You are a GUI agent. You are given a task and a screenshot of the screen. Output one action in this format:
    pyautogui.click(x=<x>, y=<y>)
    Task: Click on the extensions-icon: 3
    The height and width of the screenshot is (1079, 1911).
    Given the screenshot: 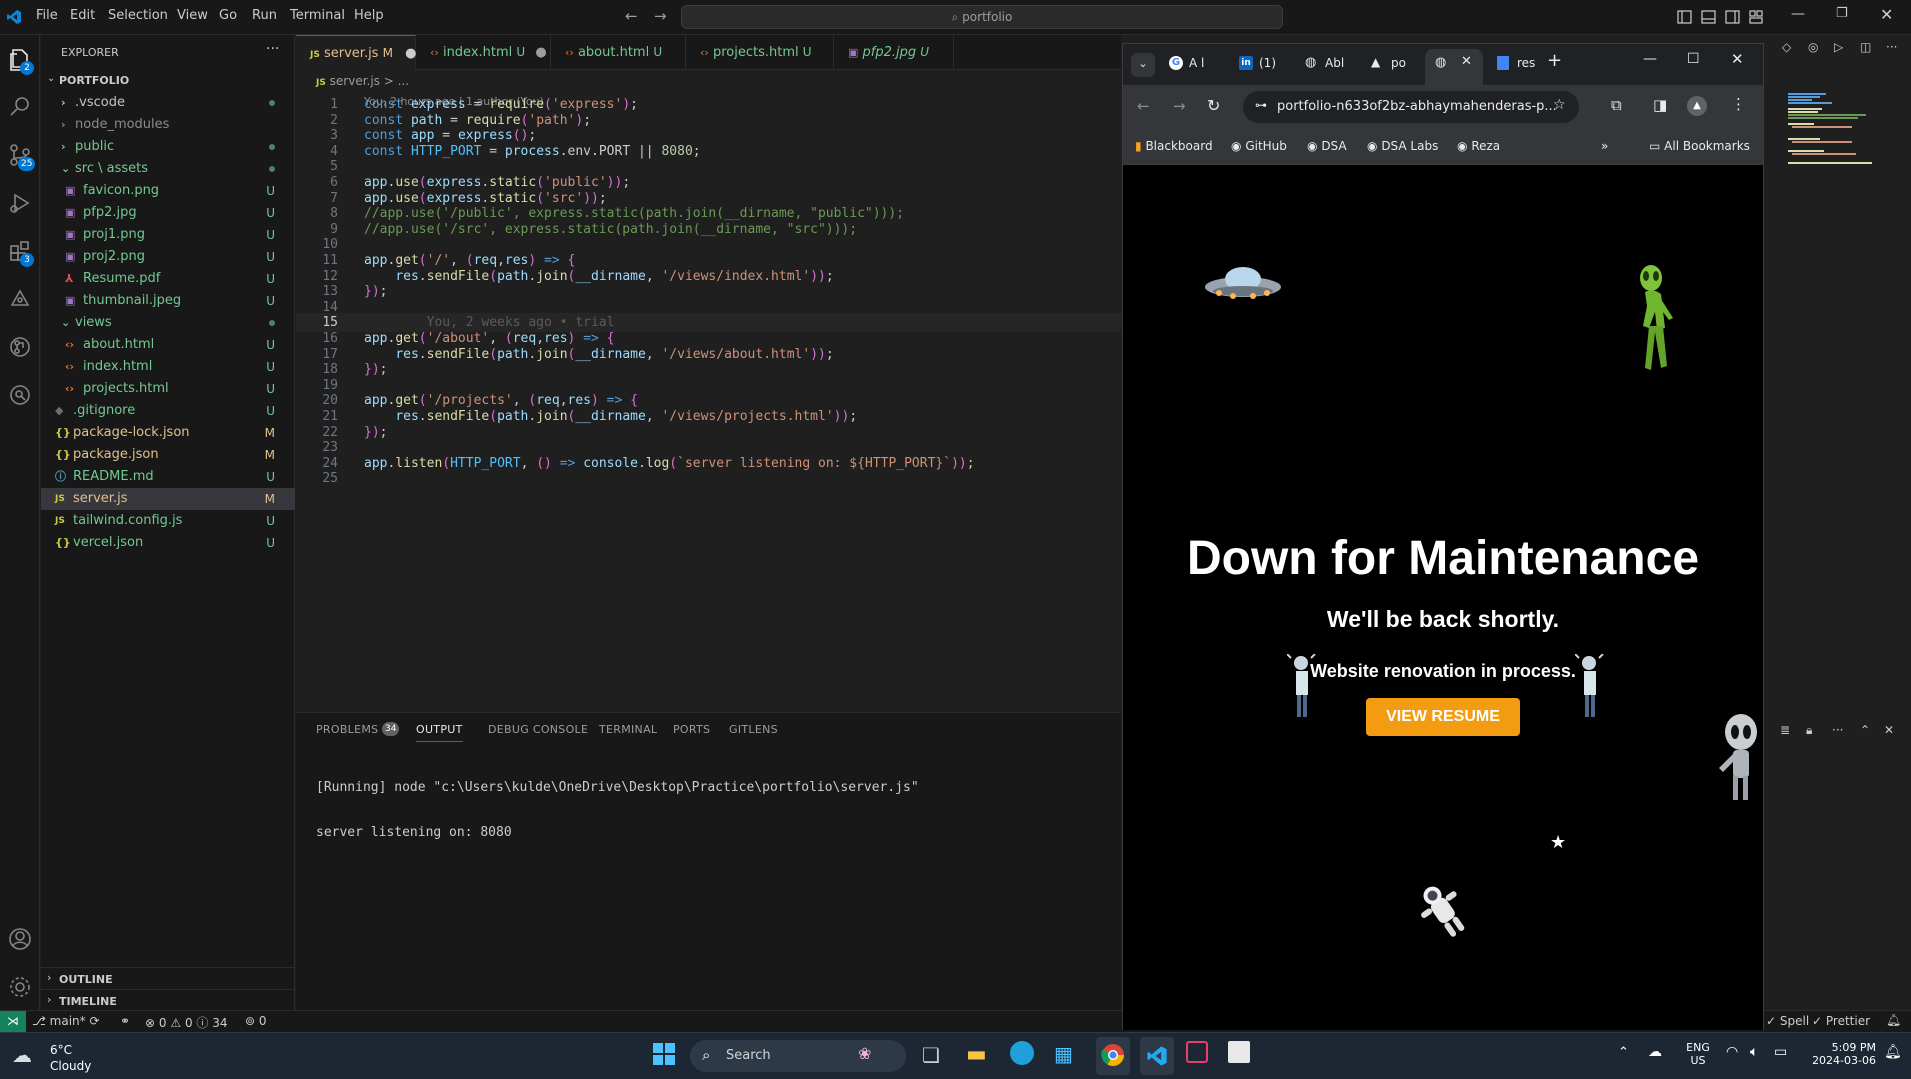 What is the action you would take?
    pyautogui.click(x=20, y=252)
    